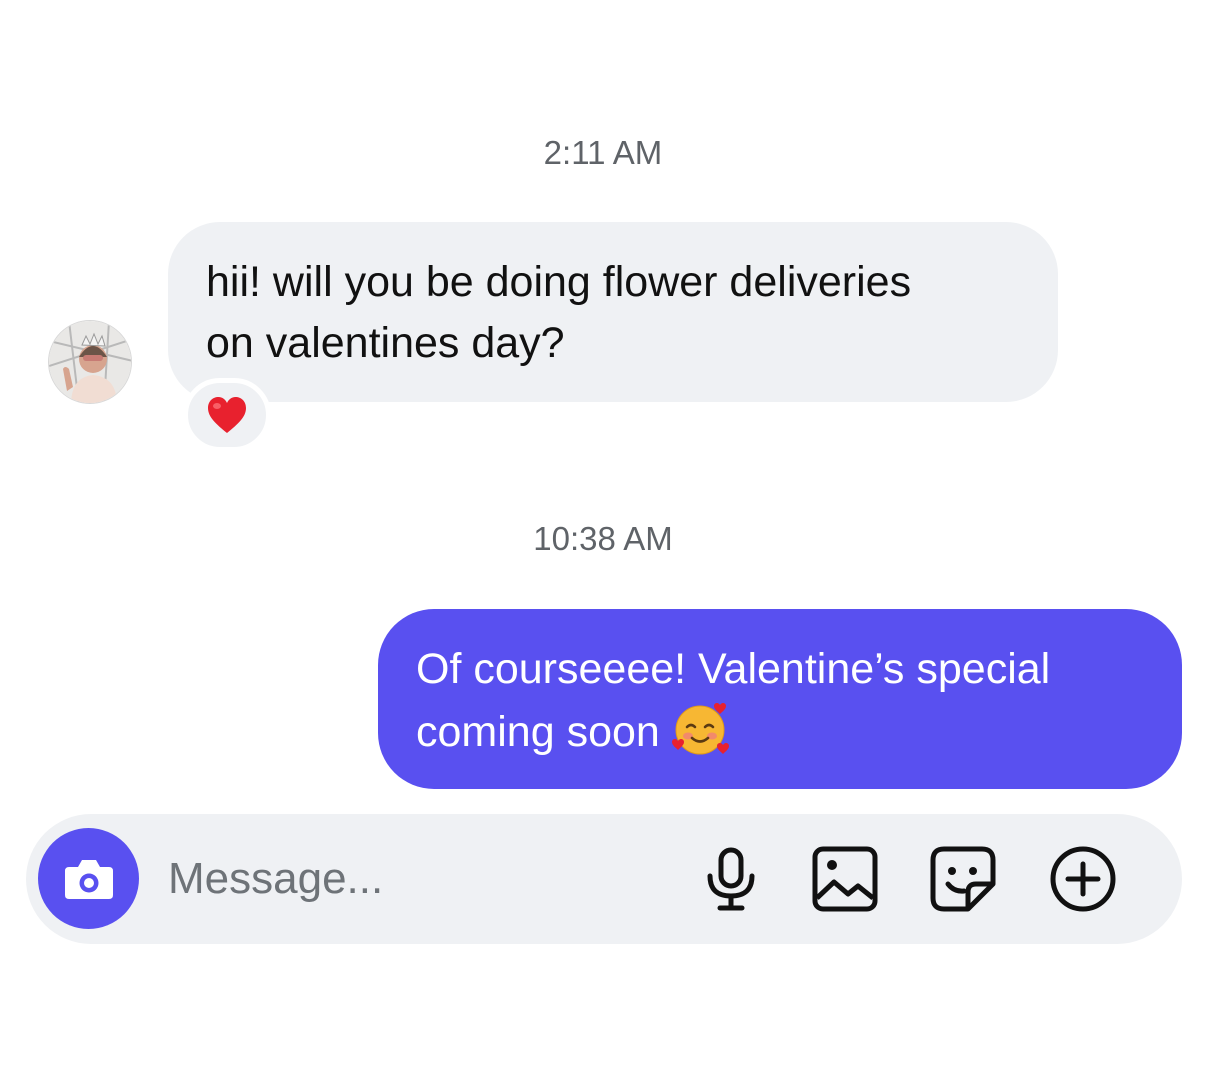 This screenshot has width=1206, height=1070. I want to click on incoming-message-line-1: hii! will you be doing flower deliveries, so click(559, 282).